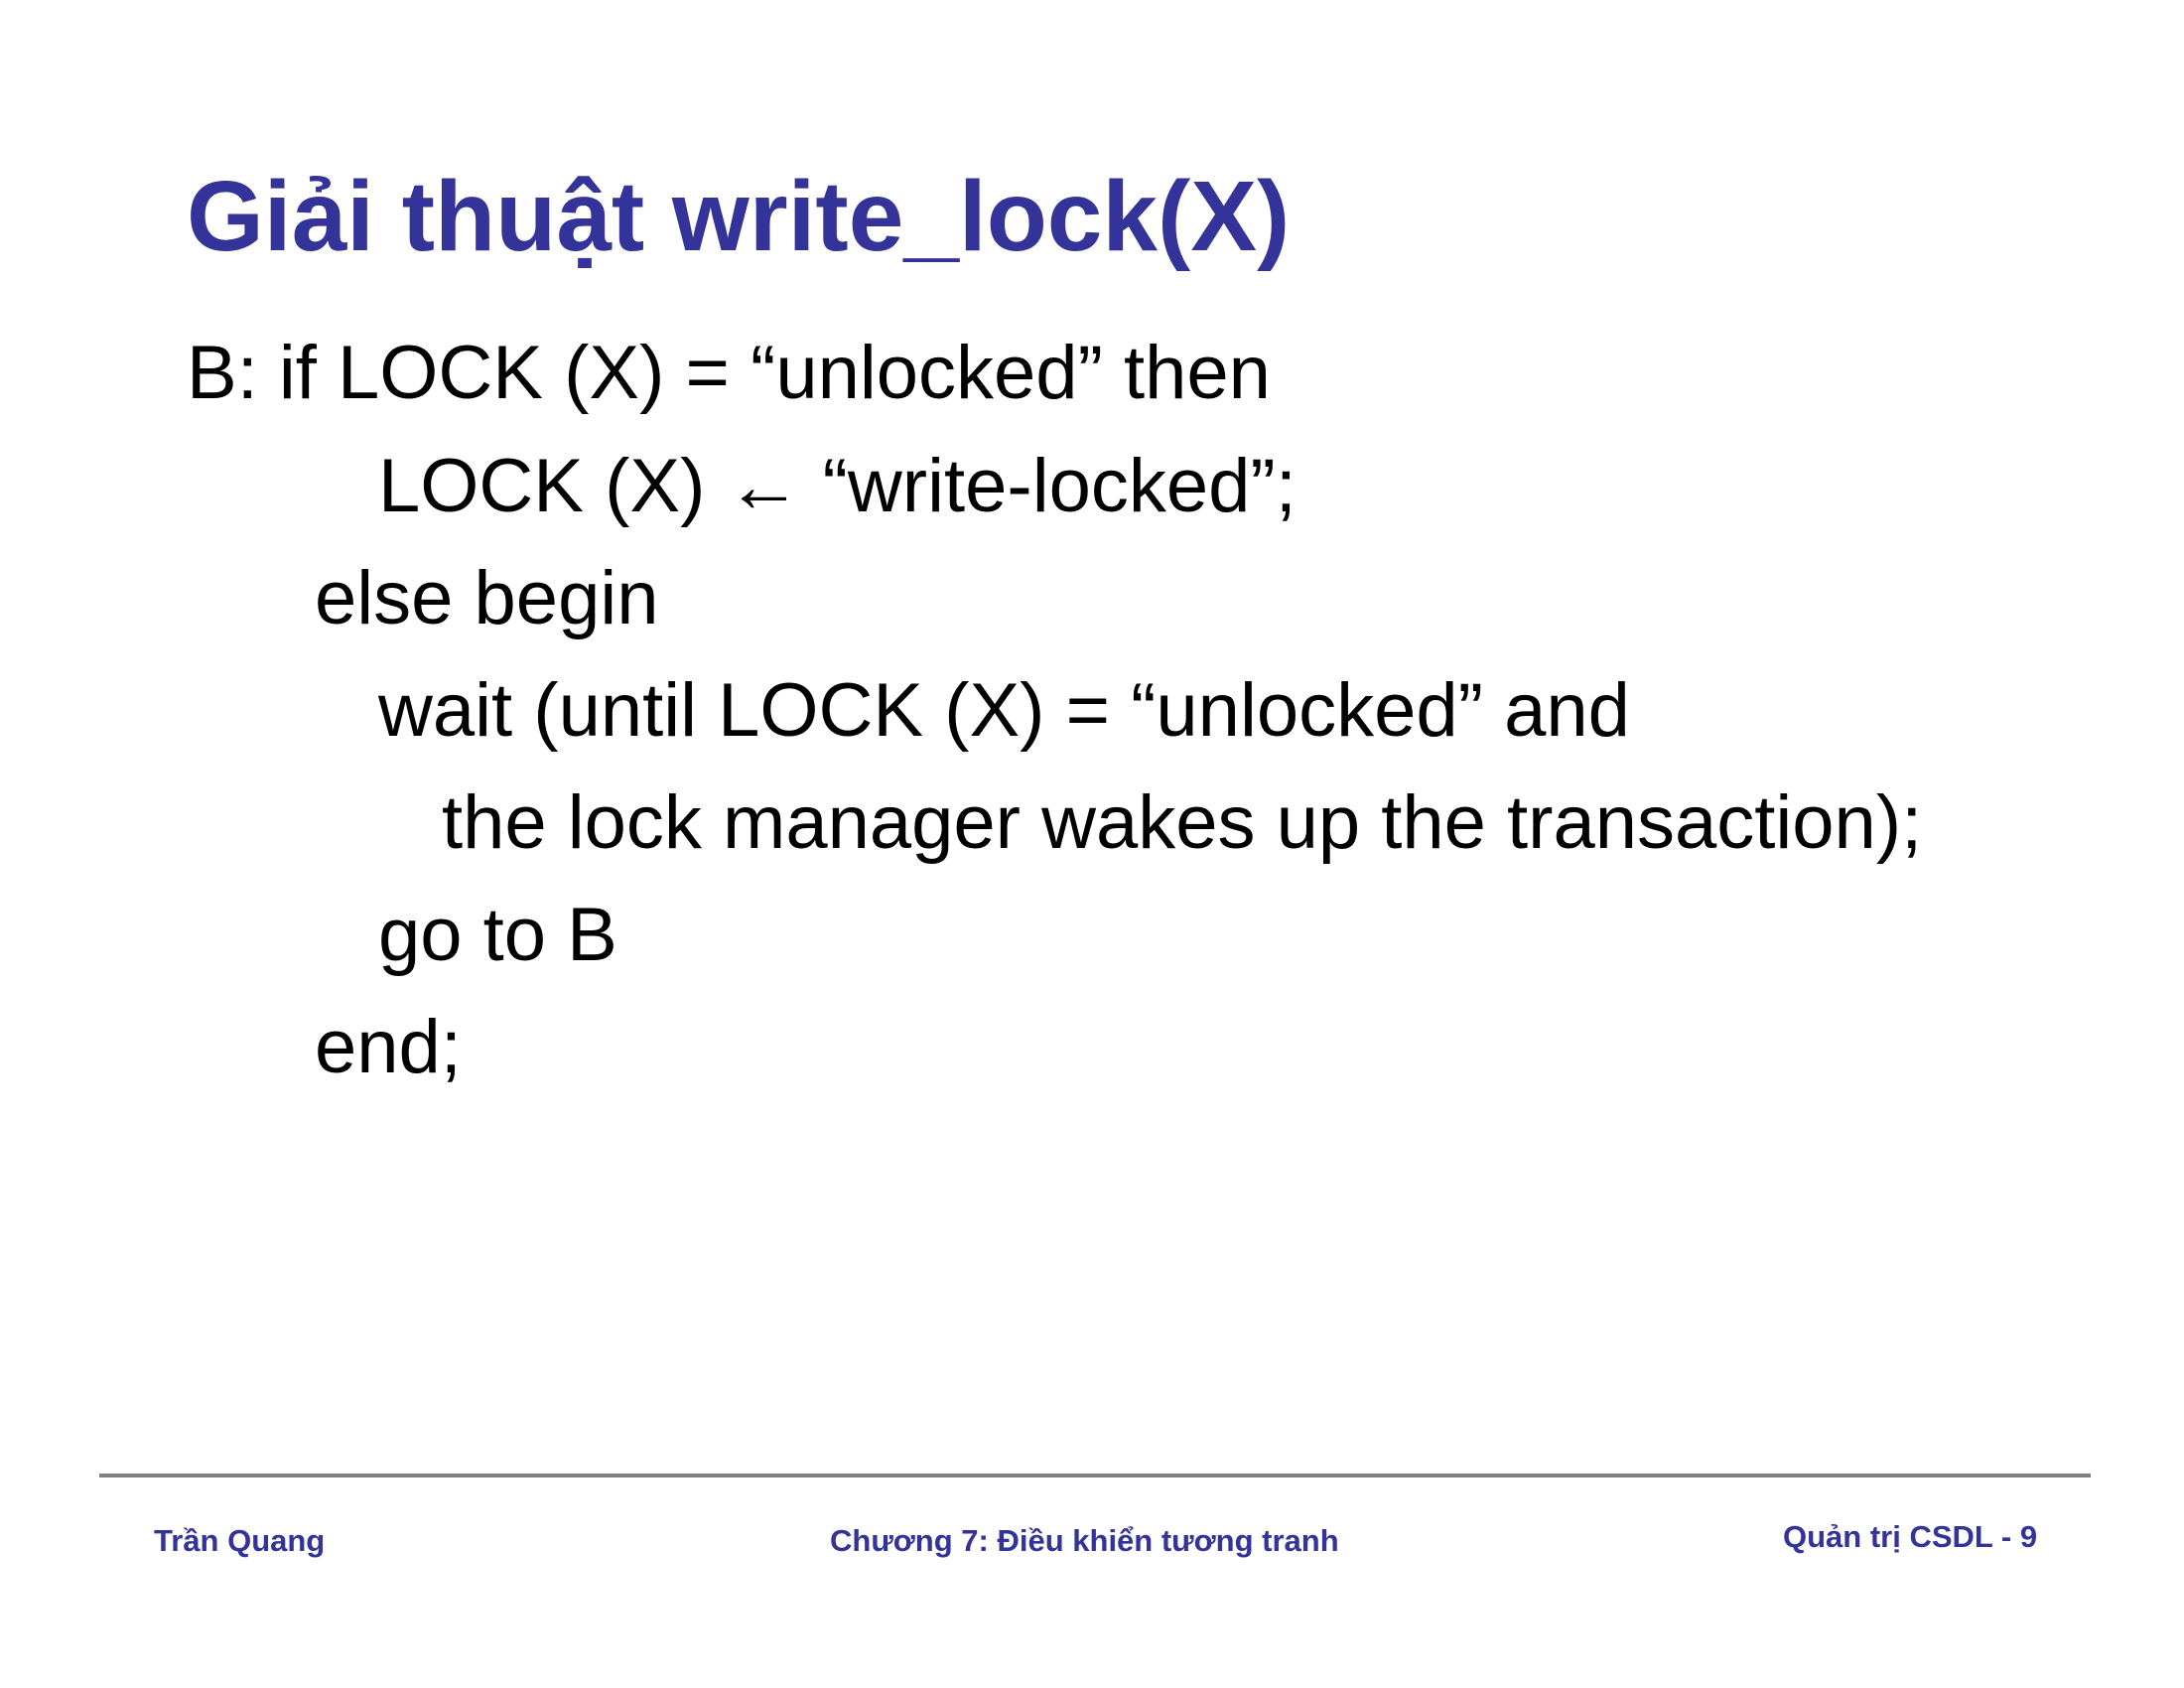 The image size is (2184, 1688). What do you see at coordinates (729, 373) in the screenshot?
I see `code-line-1: B: if LOCK (X) = “unlocked” then` at bounding box center [729, 373].